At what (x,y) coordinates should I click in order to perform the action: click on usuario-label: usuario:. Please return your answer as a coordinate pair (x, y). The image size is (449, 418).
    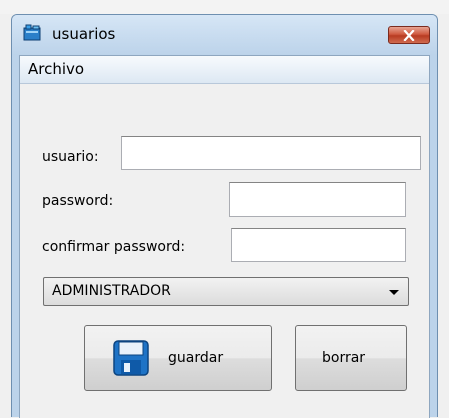
    Looking at the image, I should click on (70, 157).